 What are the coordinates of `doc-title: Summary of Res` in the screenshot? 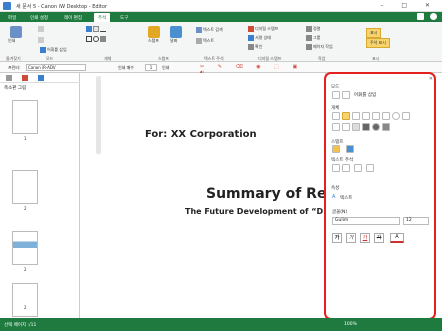 It's located at (270, 194).